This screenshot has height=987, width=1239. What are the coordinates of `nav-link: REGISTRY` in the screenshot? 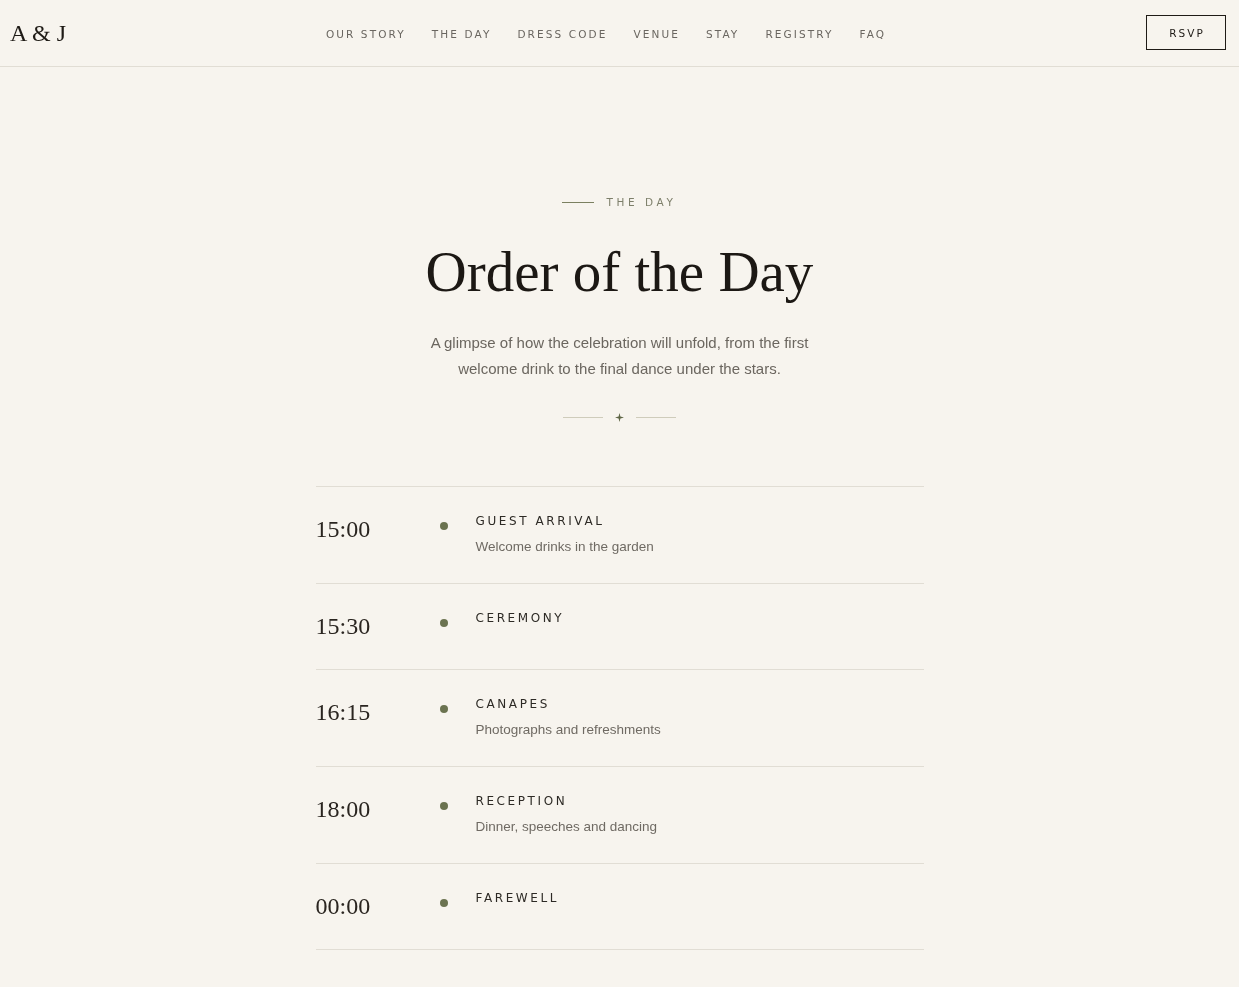 It's located at (799, 34).